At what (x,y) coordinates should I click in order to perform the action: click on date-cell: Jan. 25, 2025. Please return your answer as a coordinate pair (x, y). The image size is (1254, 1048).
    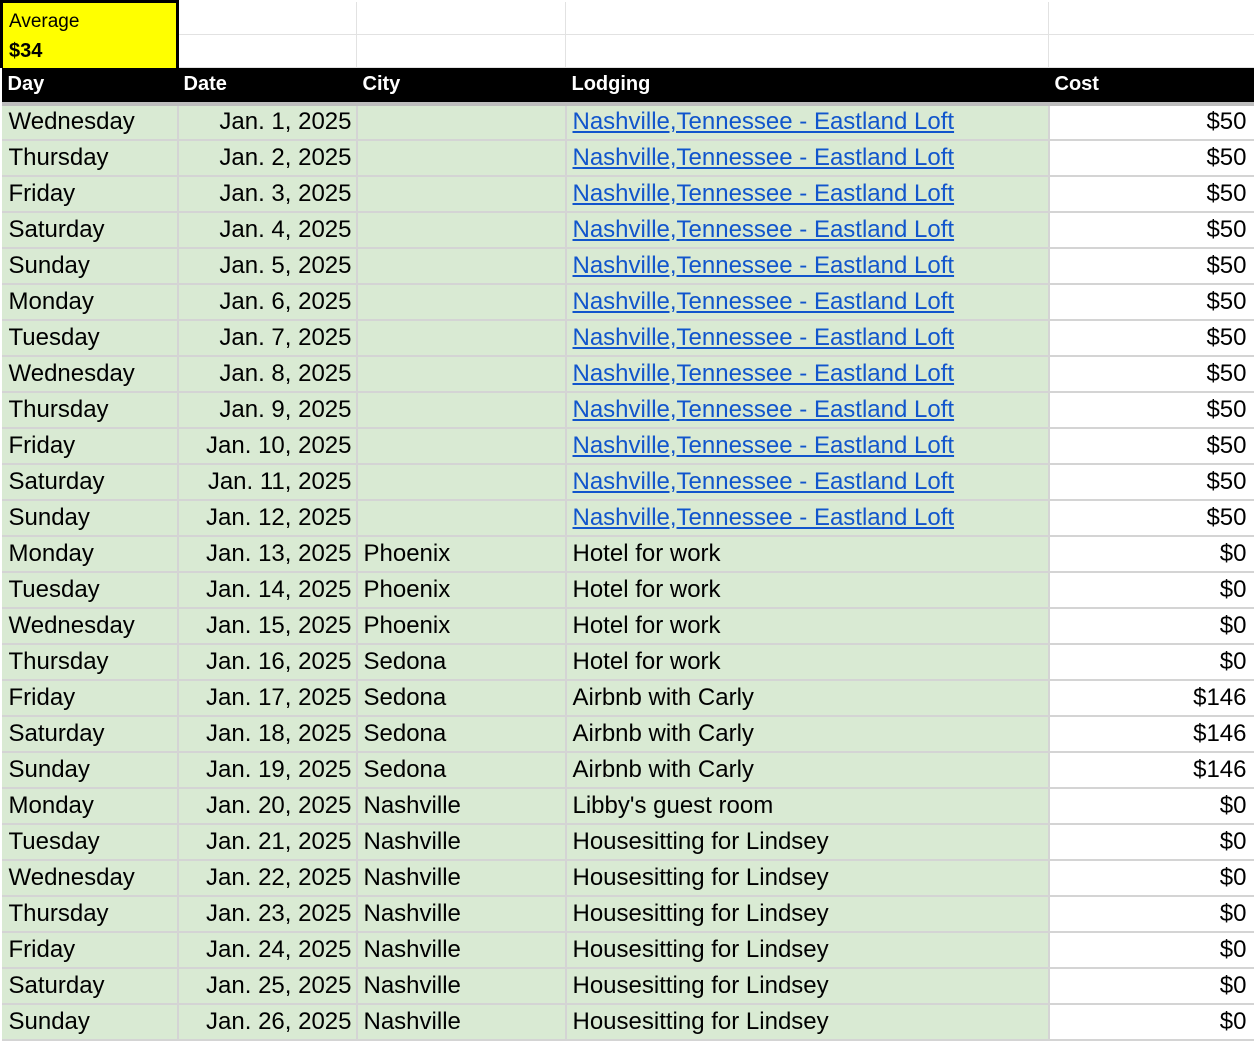
    Looking at the image, I should click on (267, 986).